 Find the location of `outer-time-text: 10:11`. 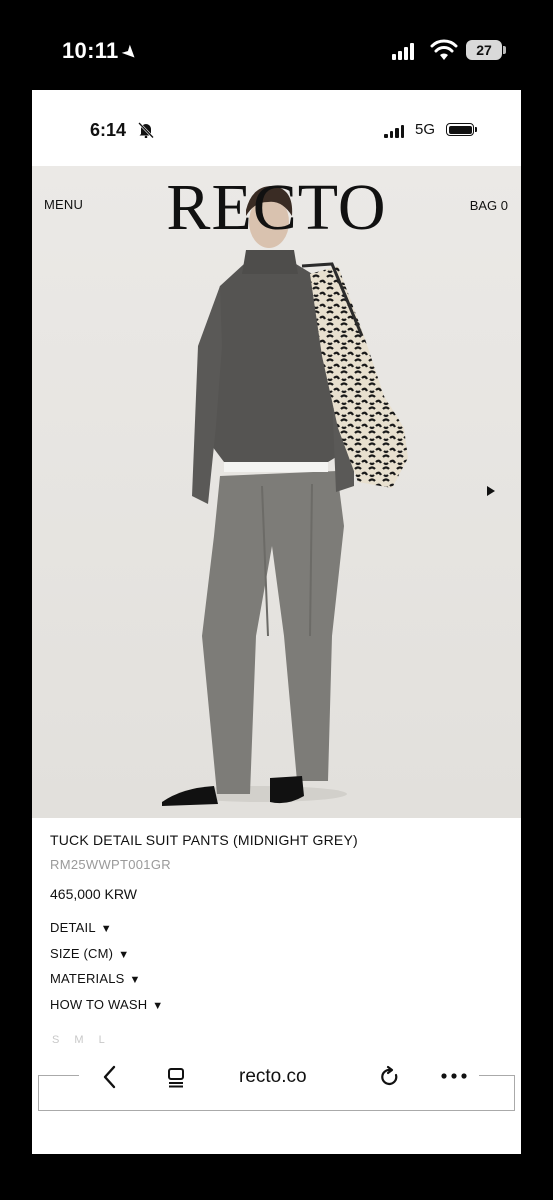

outer-time-text: 10:11 is located at coordinates (90, 50).